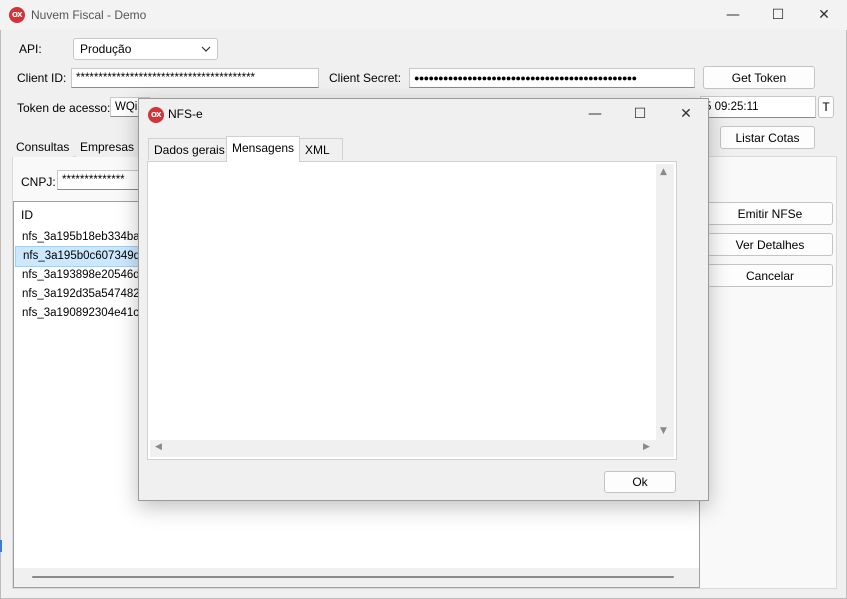 This screenshot has height=599, width=847. What do you see at coordinates (195, 78) in the screenshot?
I see `client-id-field: ****************************************` at bounding box center [195, 78].